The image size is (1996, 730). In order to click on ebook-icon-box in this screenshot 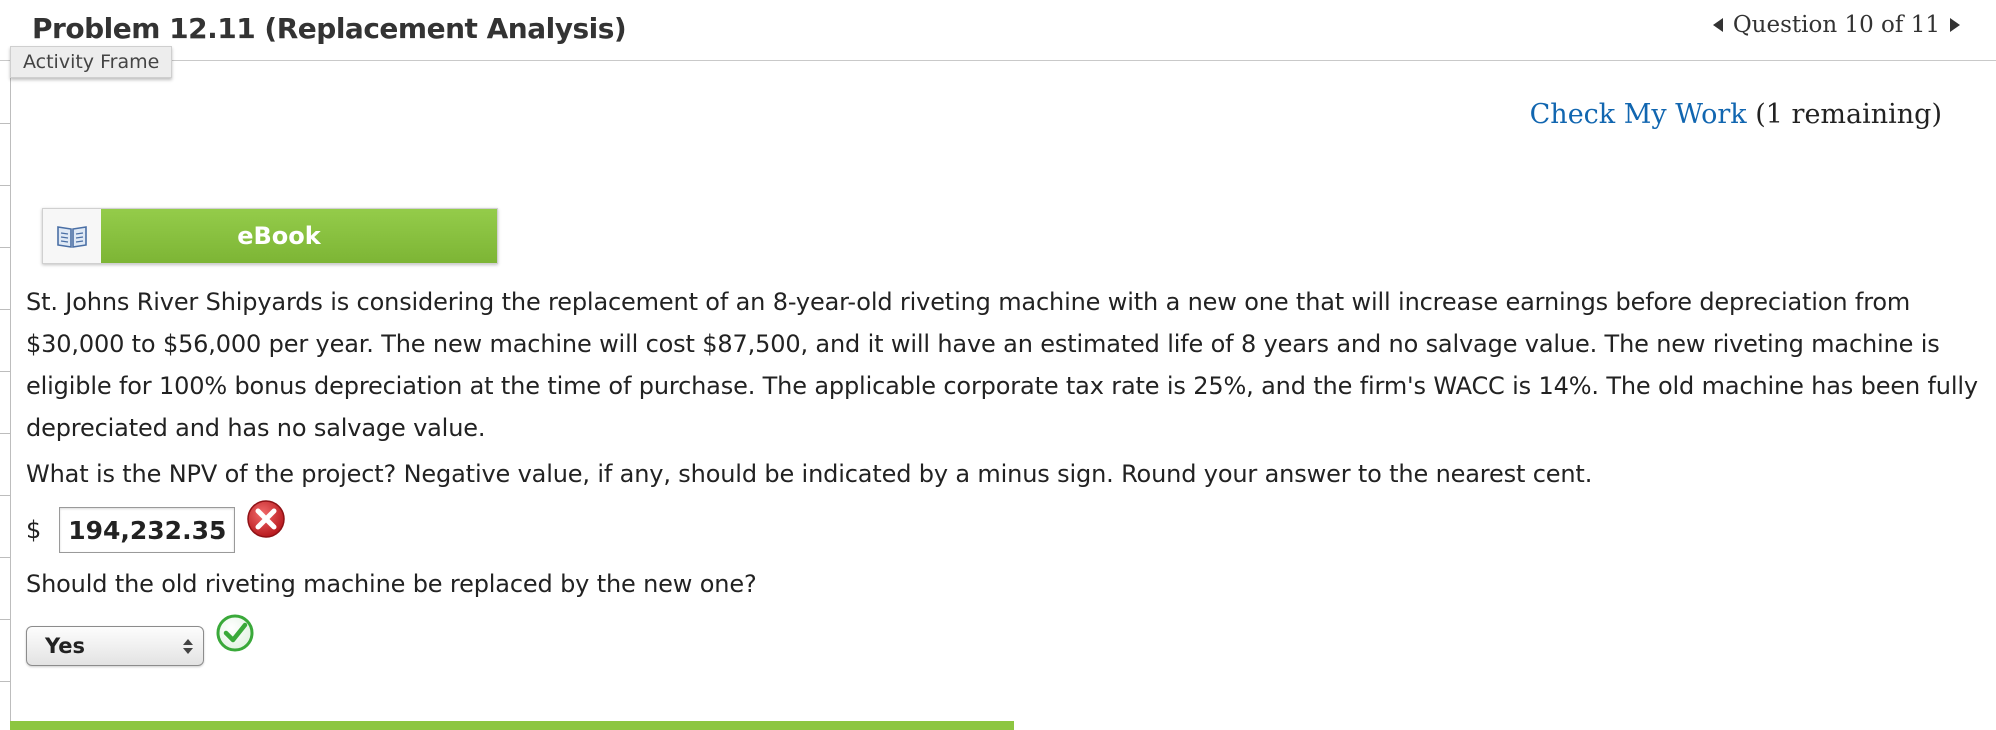, I will do `click(72, 236)`.